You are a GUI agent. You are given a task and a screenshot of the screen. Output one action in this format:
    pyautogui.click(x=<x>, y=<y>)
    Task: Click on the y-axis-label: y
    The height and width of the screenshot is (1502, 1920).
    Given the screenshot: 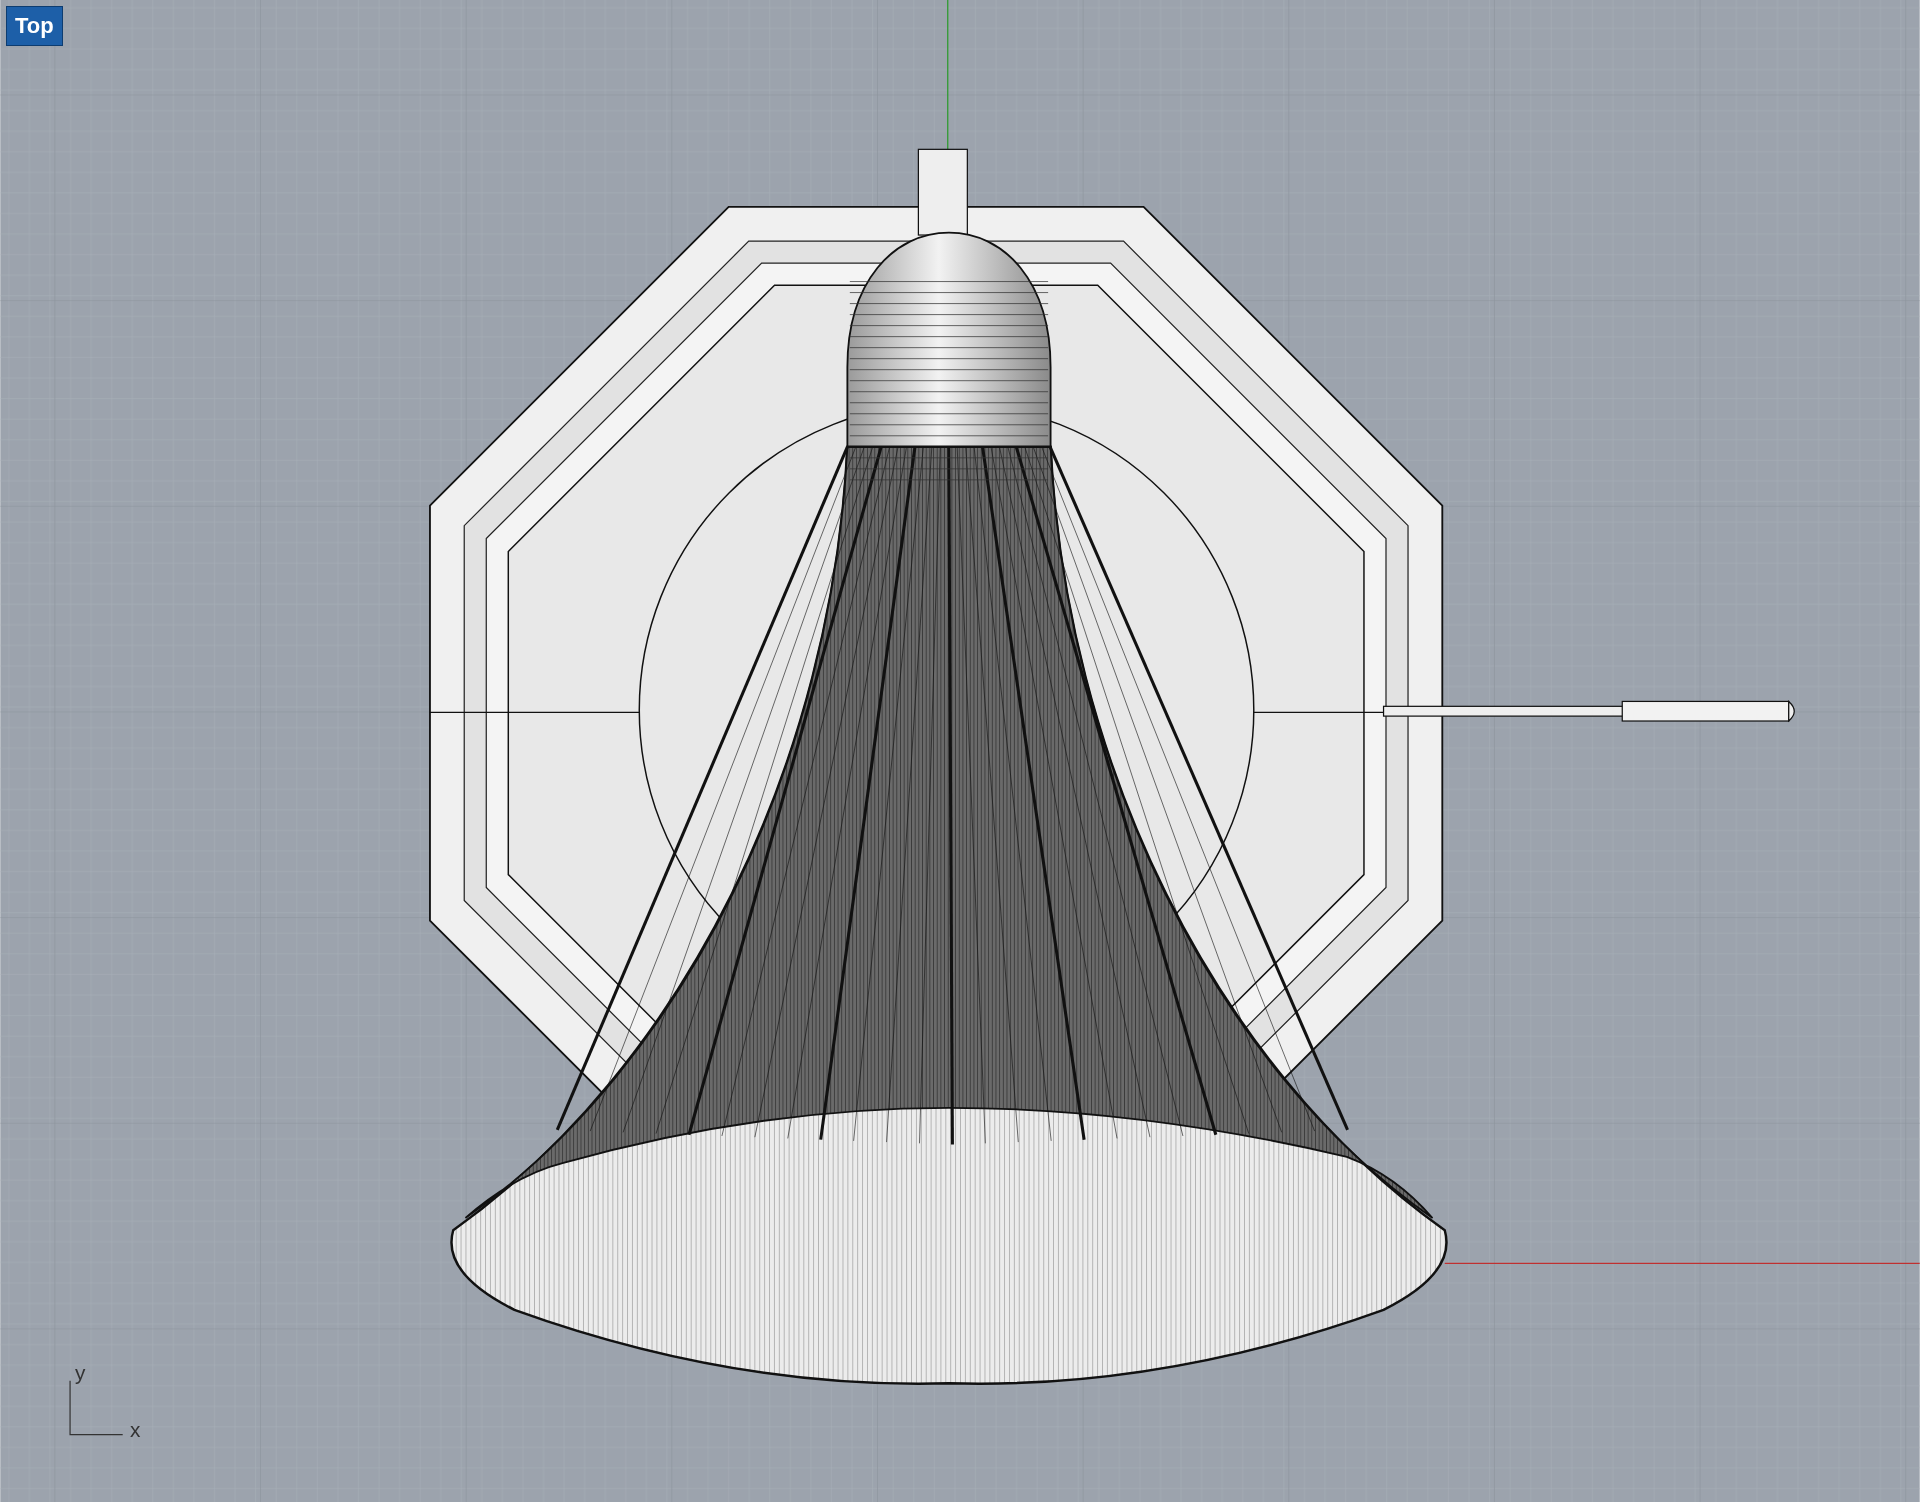 What is the action you would take?
    pyautogui.click(x=80, y=1372)
    